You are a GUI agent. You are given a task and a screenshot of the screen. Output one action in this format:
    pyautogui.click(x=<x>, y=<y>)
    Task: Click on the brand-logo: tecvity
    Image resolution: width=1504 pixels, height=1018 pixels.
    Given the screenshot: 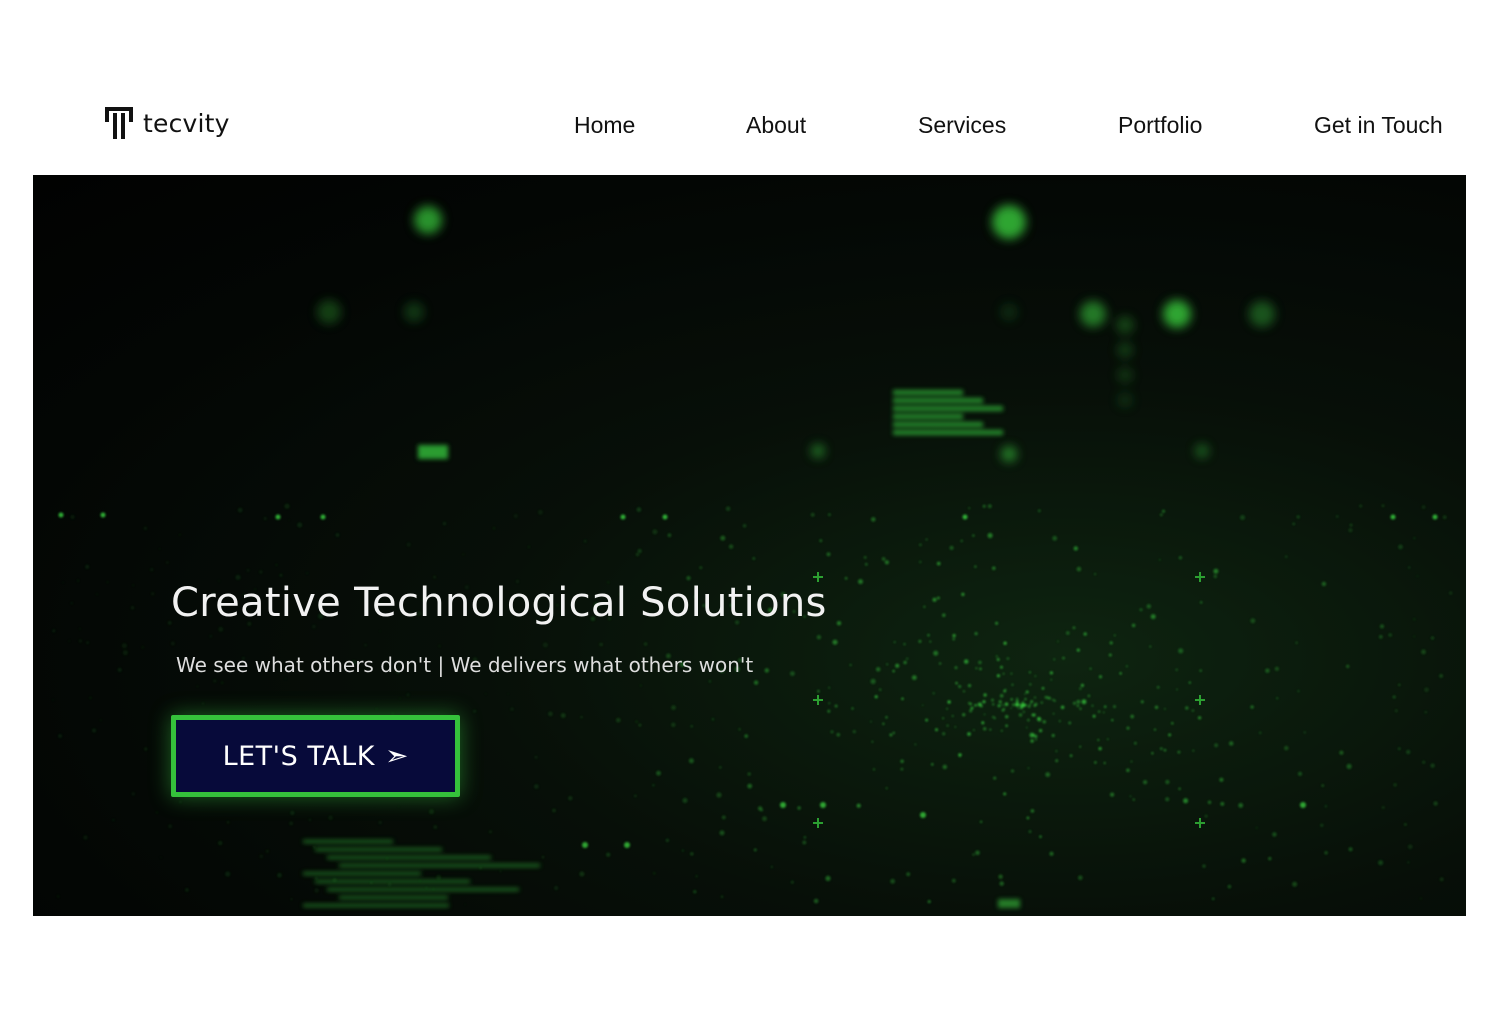 What is the action you would take?
    pyautogui.click(x=166, y=123)
    